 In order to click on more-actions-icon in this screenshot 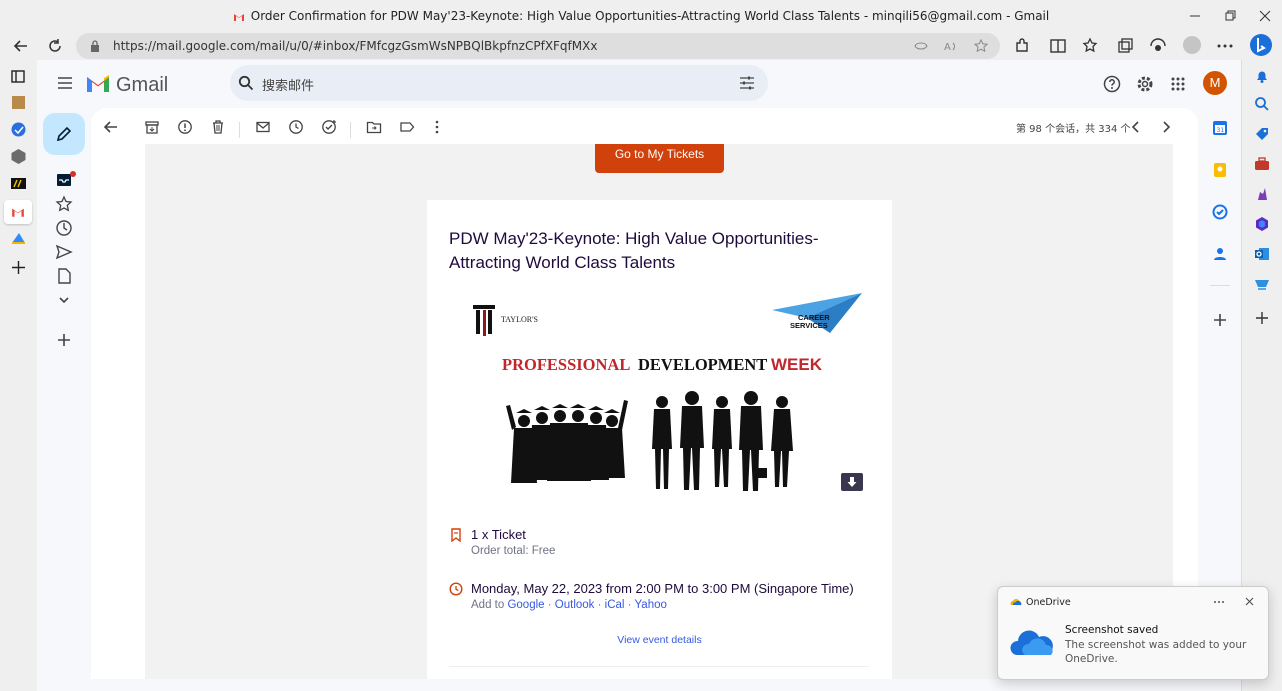, I will do `click(437, 127)`.